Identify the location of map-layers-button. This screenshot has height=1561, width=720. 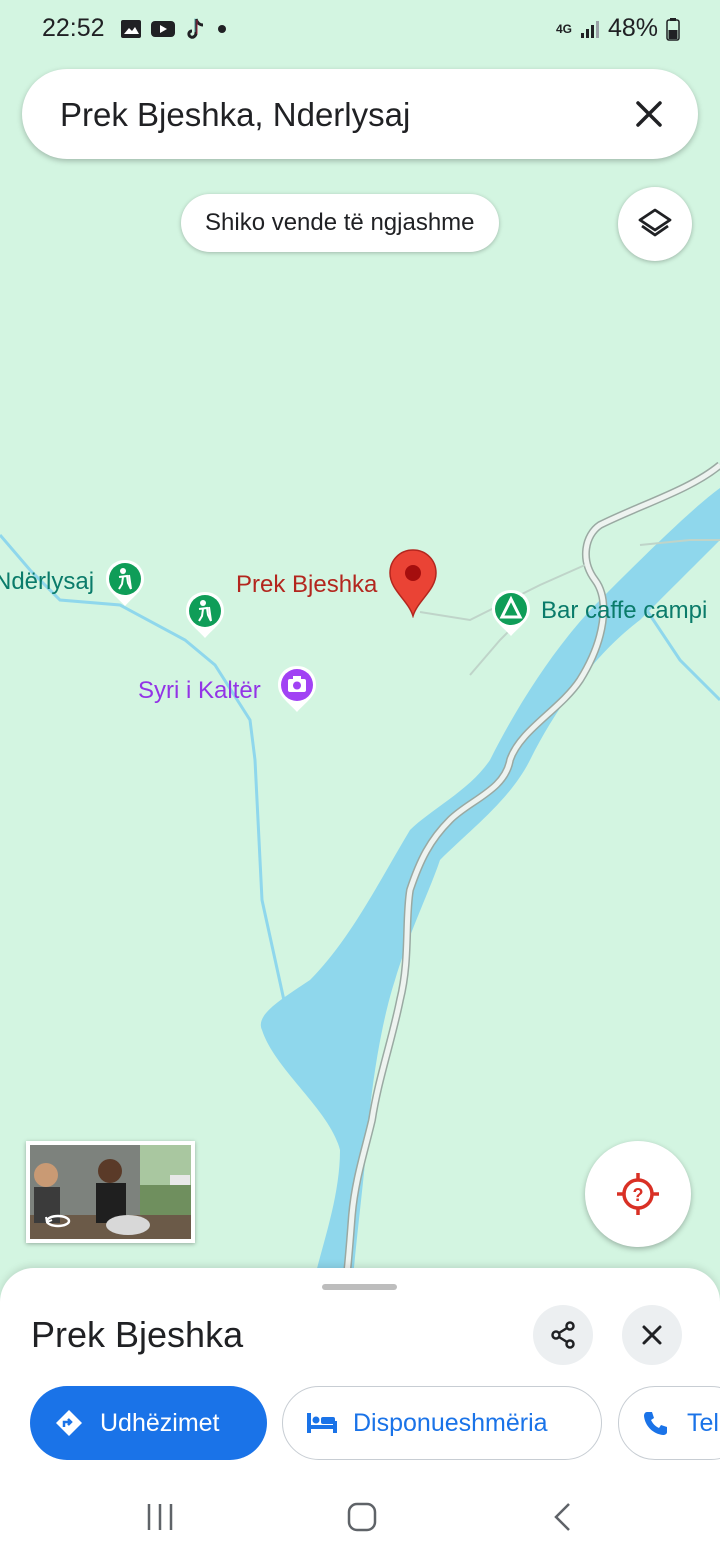
(655, 224).